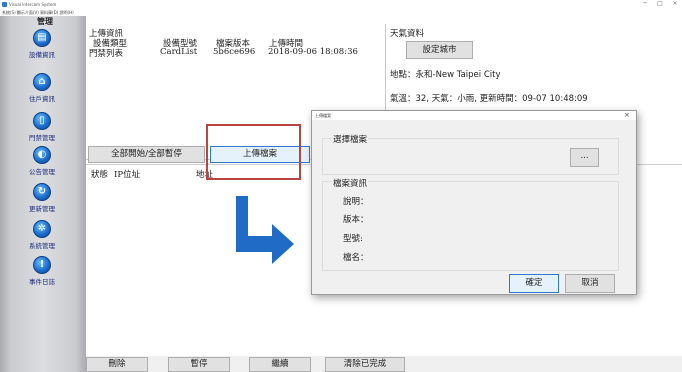  I want to click on sidebar-item-system: ✲ 系統管理, so click(42, 235).